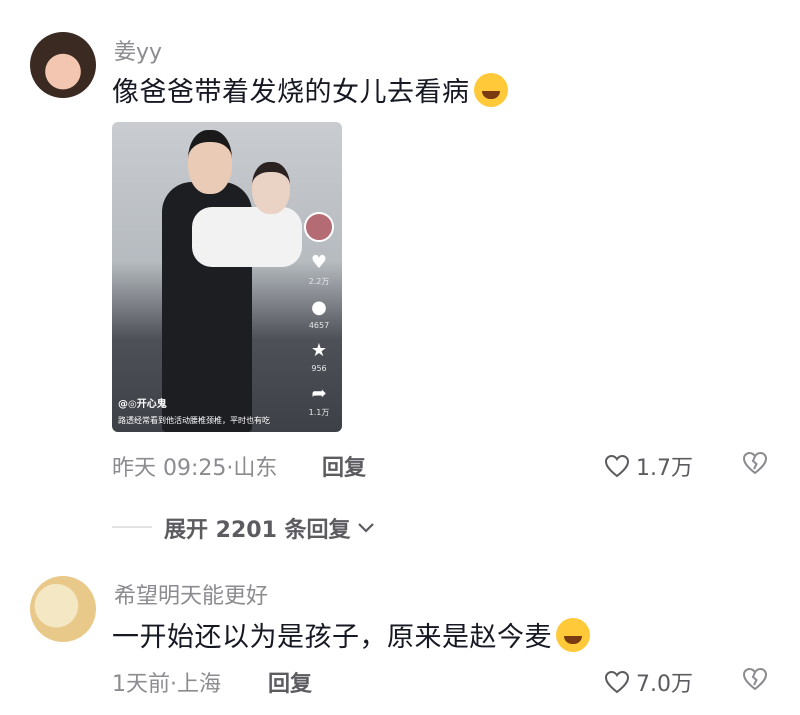  I want to click on like-button: 7.0万, so click(648, 682).